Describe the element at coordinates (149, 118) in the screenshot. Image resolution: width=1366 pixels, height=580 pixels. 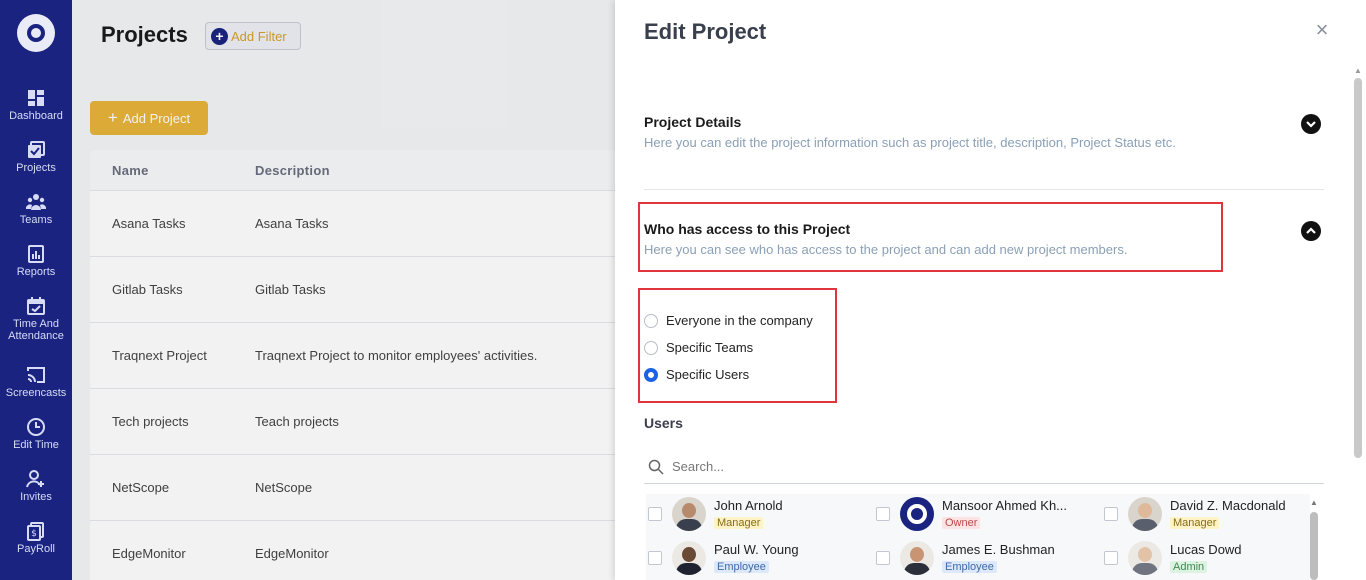
I see `add-project-button: + Add Project` at that location.